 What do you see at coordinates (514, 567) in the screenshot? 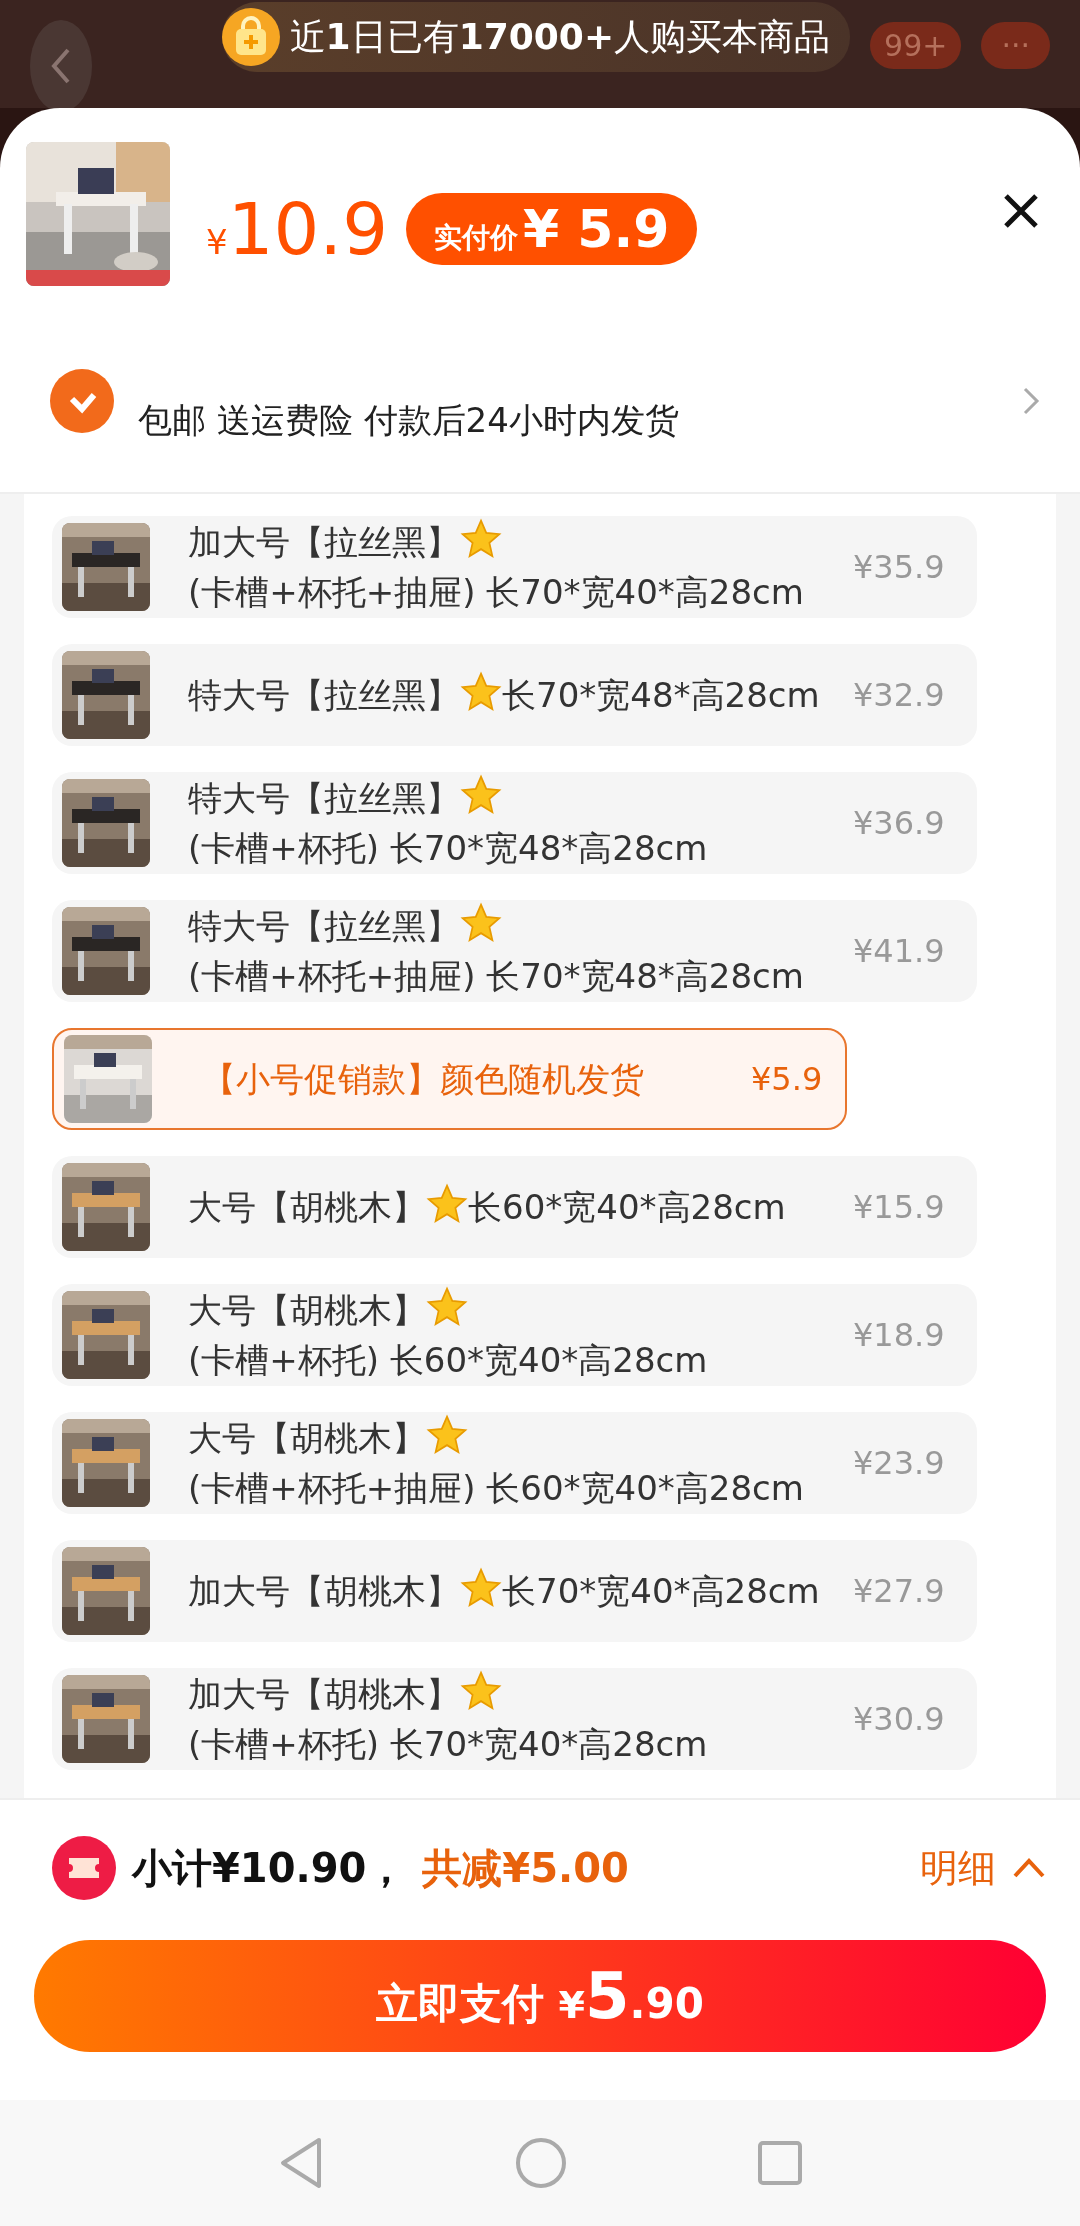
I see `variant-option: 加大号【拉丝黑】 (卡槽+杯托+抽屉) 长70*宽40*高28cm ¥35.9` at bounding box center [514, 567].